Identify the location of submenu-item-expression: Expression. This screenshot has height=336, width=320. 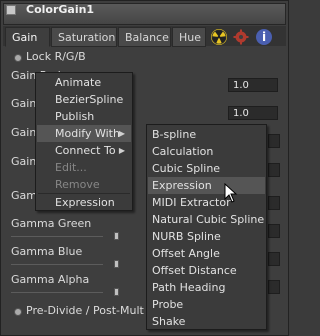
(206, 185).